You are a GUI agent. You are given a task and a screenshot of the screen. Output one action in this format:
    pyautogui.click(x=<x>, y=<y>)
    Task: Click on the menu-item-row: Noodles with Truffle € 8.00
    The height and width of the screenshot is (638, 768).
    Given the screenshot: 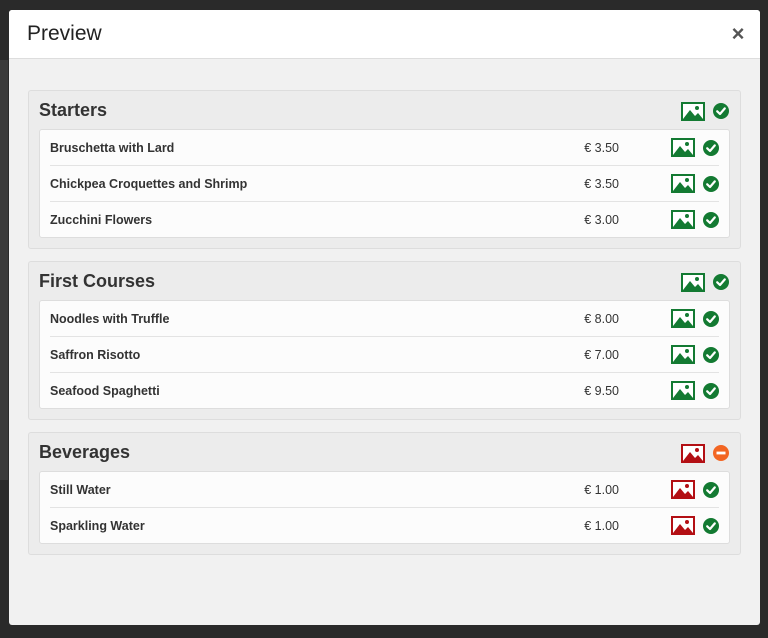 What is the action you would take?
    pyautogui.click(x=384, y=318)
    